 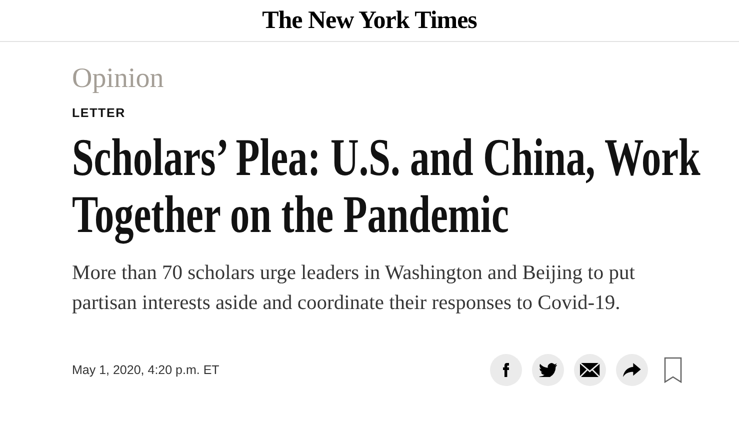 I want to click on dateline: May 1, 2020, 4:20 p.m. ET, so click(x=146, y=370).